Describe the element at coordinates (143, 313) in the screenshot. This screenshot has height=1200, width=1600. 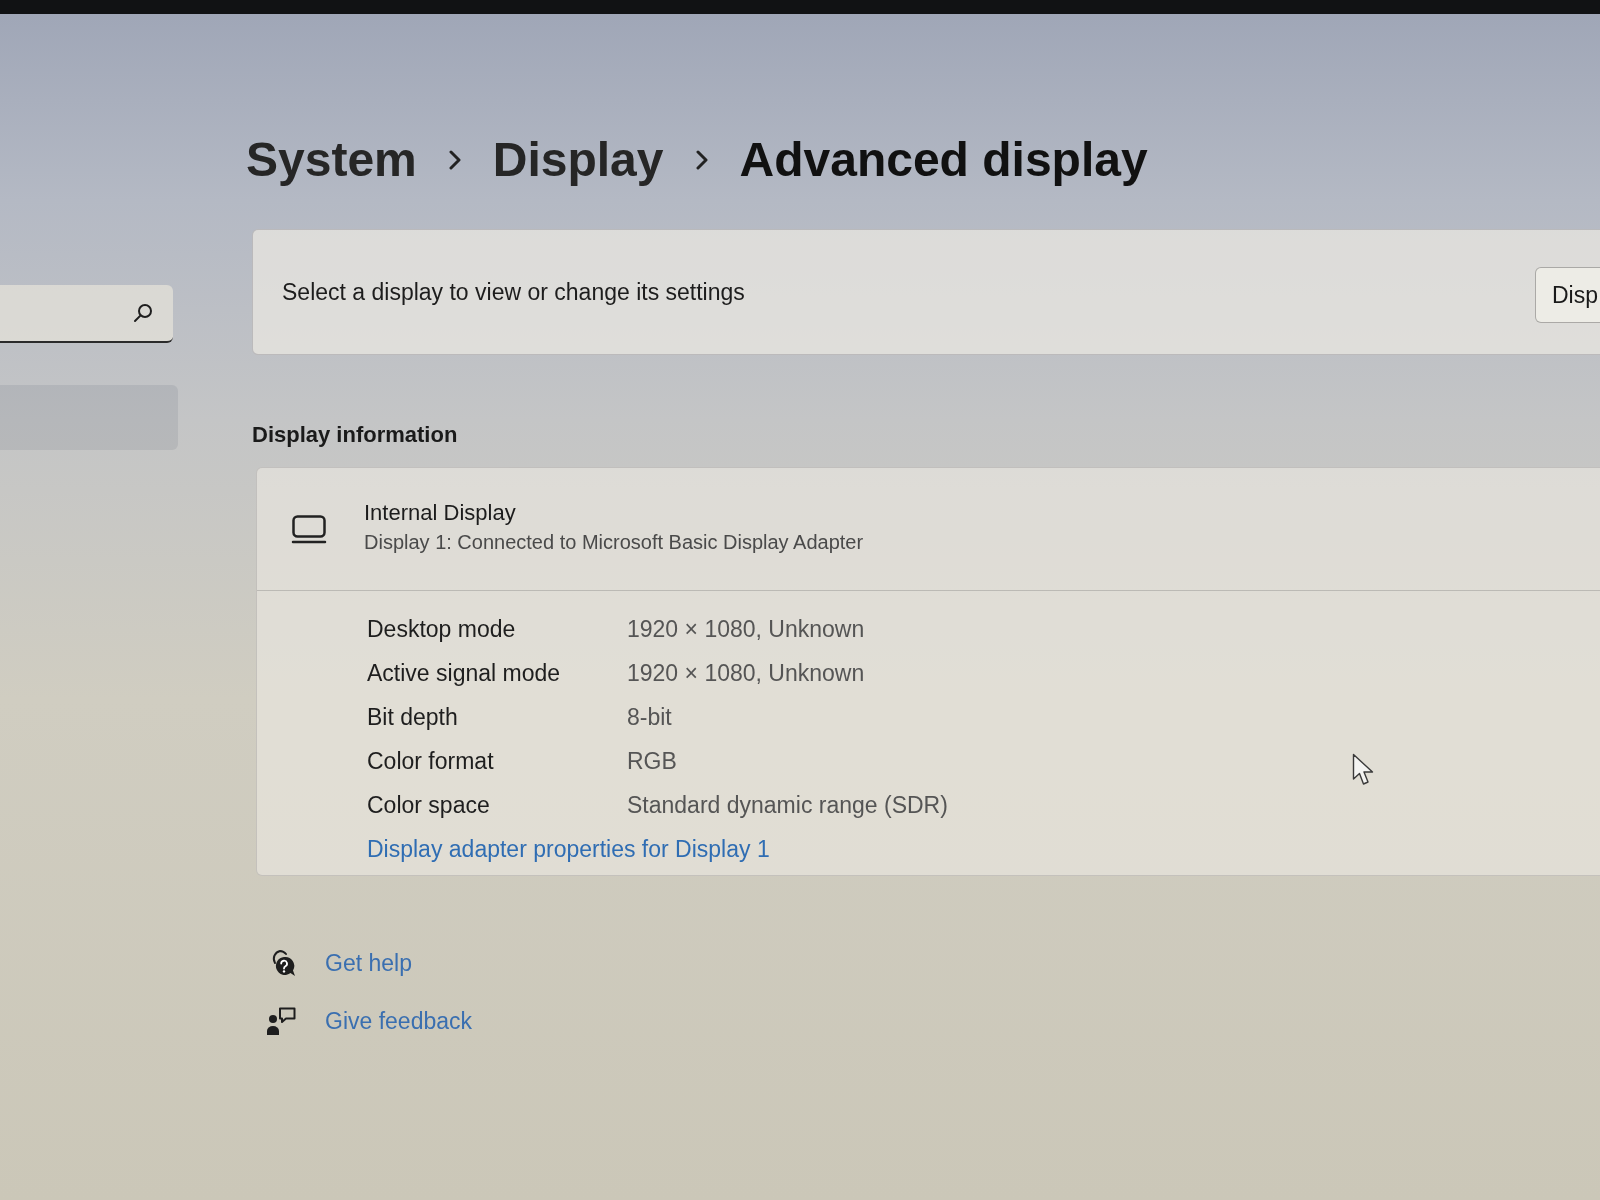
I see `search-icon` at that location.